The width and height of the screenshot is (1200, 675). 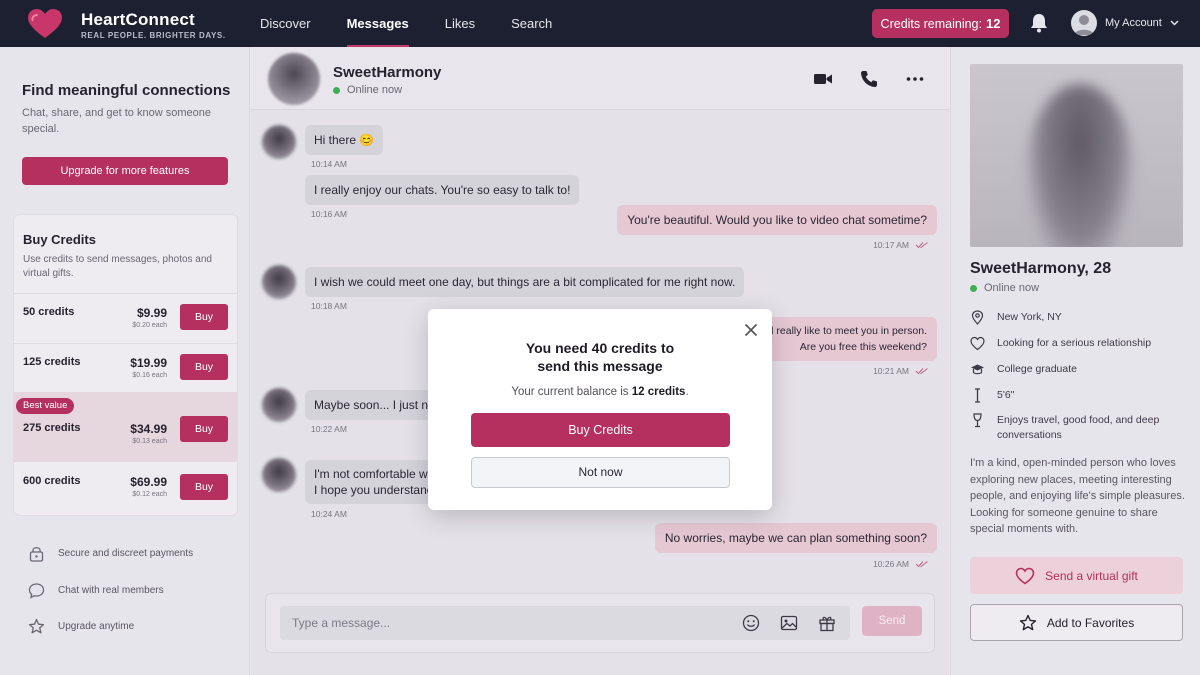 What do you see at coordinates (600, 357) in the screenshot?
I see `dialog-title: You need 40 credits to send this message` at bounding box center [600, 357].